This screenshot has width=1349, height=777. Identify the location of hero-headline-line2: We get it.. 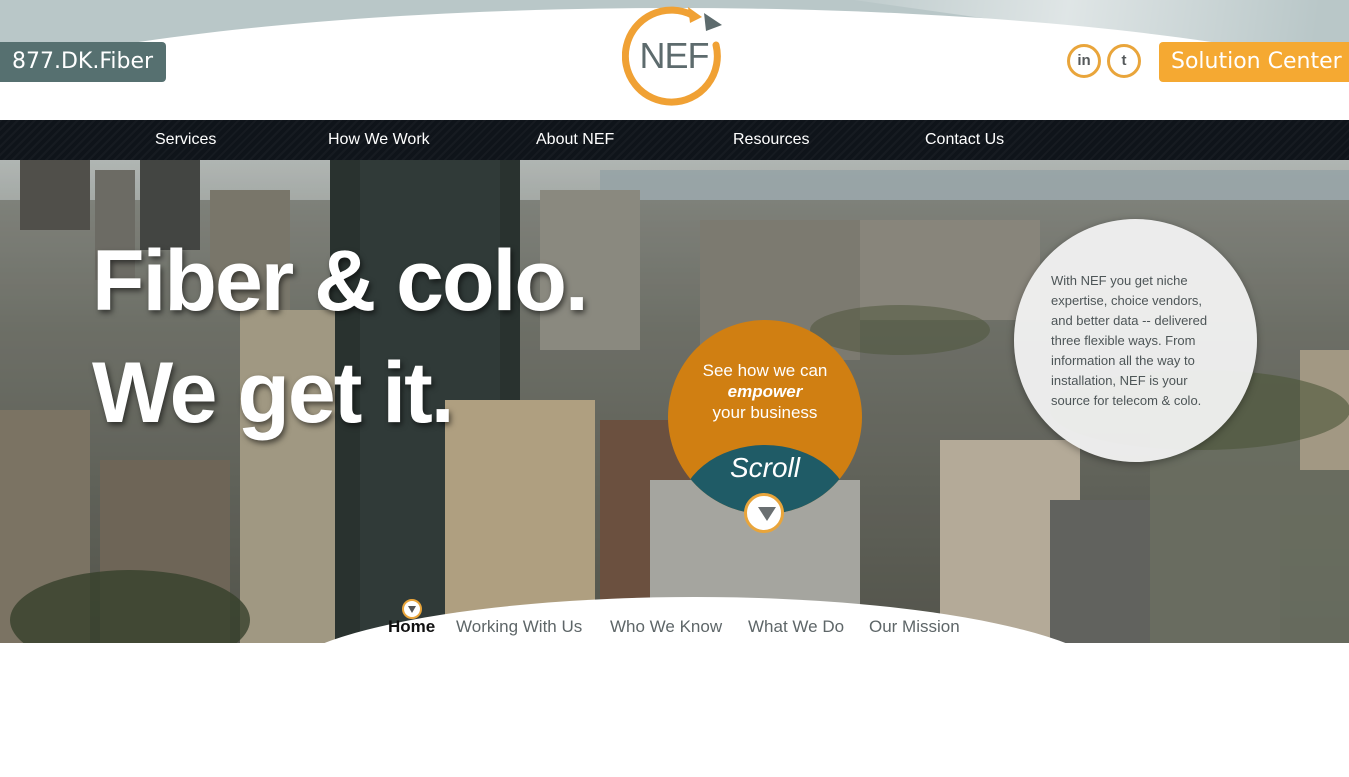
(273, 393).